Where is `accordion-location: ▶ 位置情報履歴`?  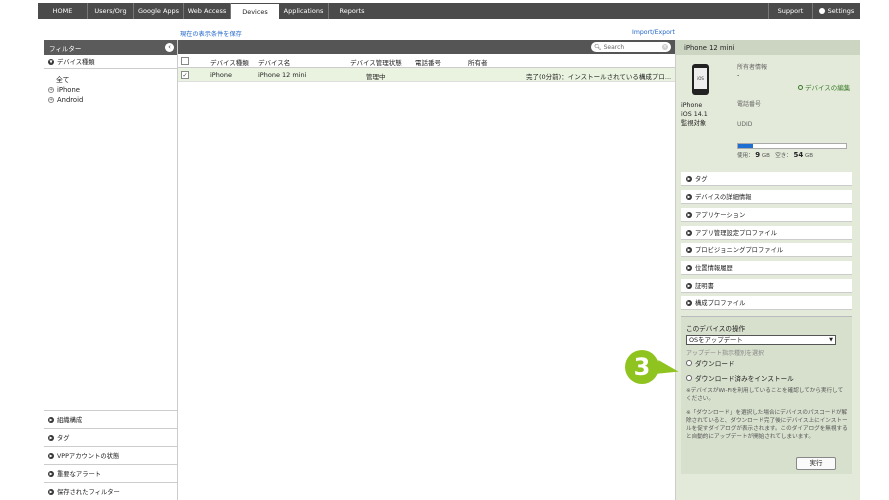 accordion-location: ▶ 位置情報履歴 is located at coordinates (766, 268).